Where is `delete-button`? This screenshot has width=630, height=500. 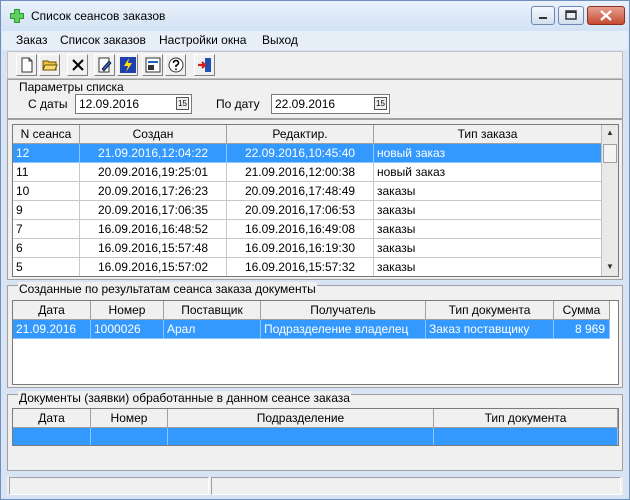
delete-button is located at coordinates (77, 65).